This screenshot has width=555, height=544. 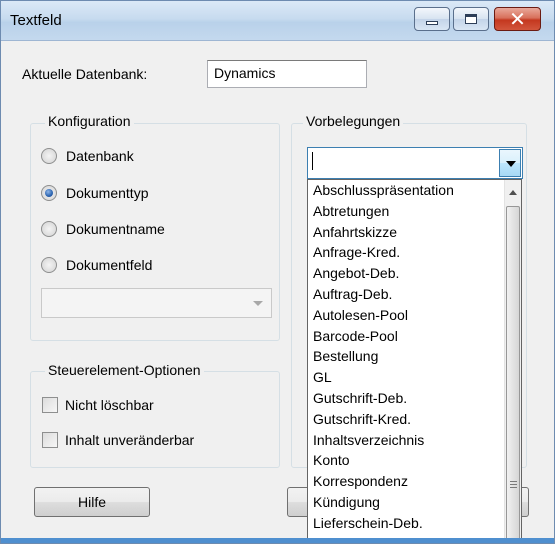 I want to click on radio-datenbank: Datenbank, so click(x=87, y=156).